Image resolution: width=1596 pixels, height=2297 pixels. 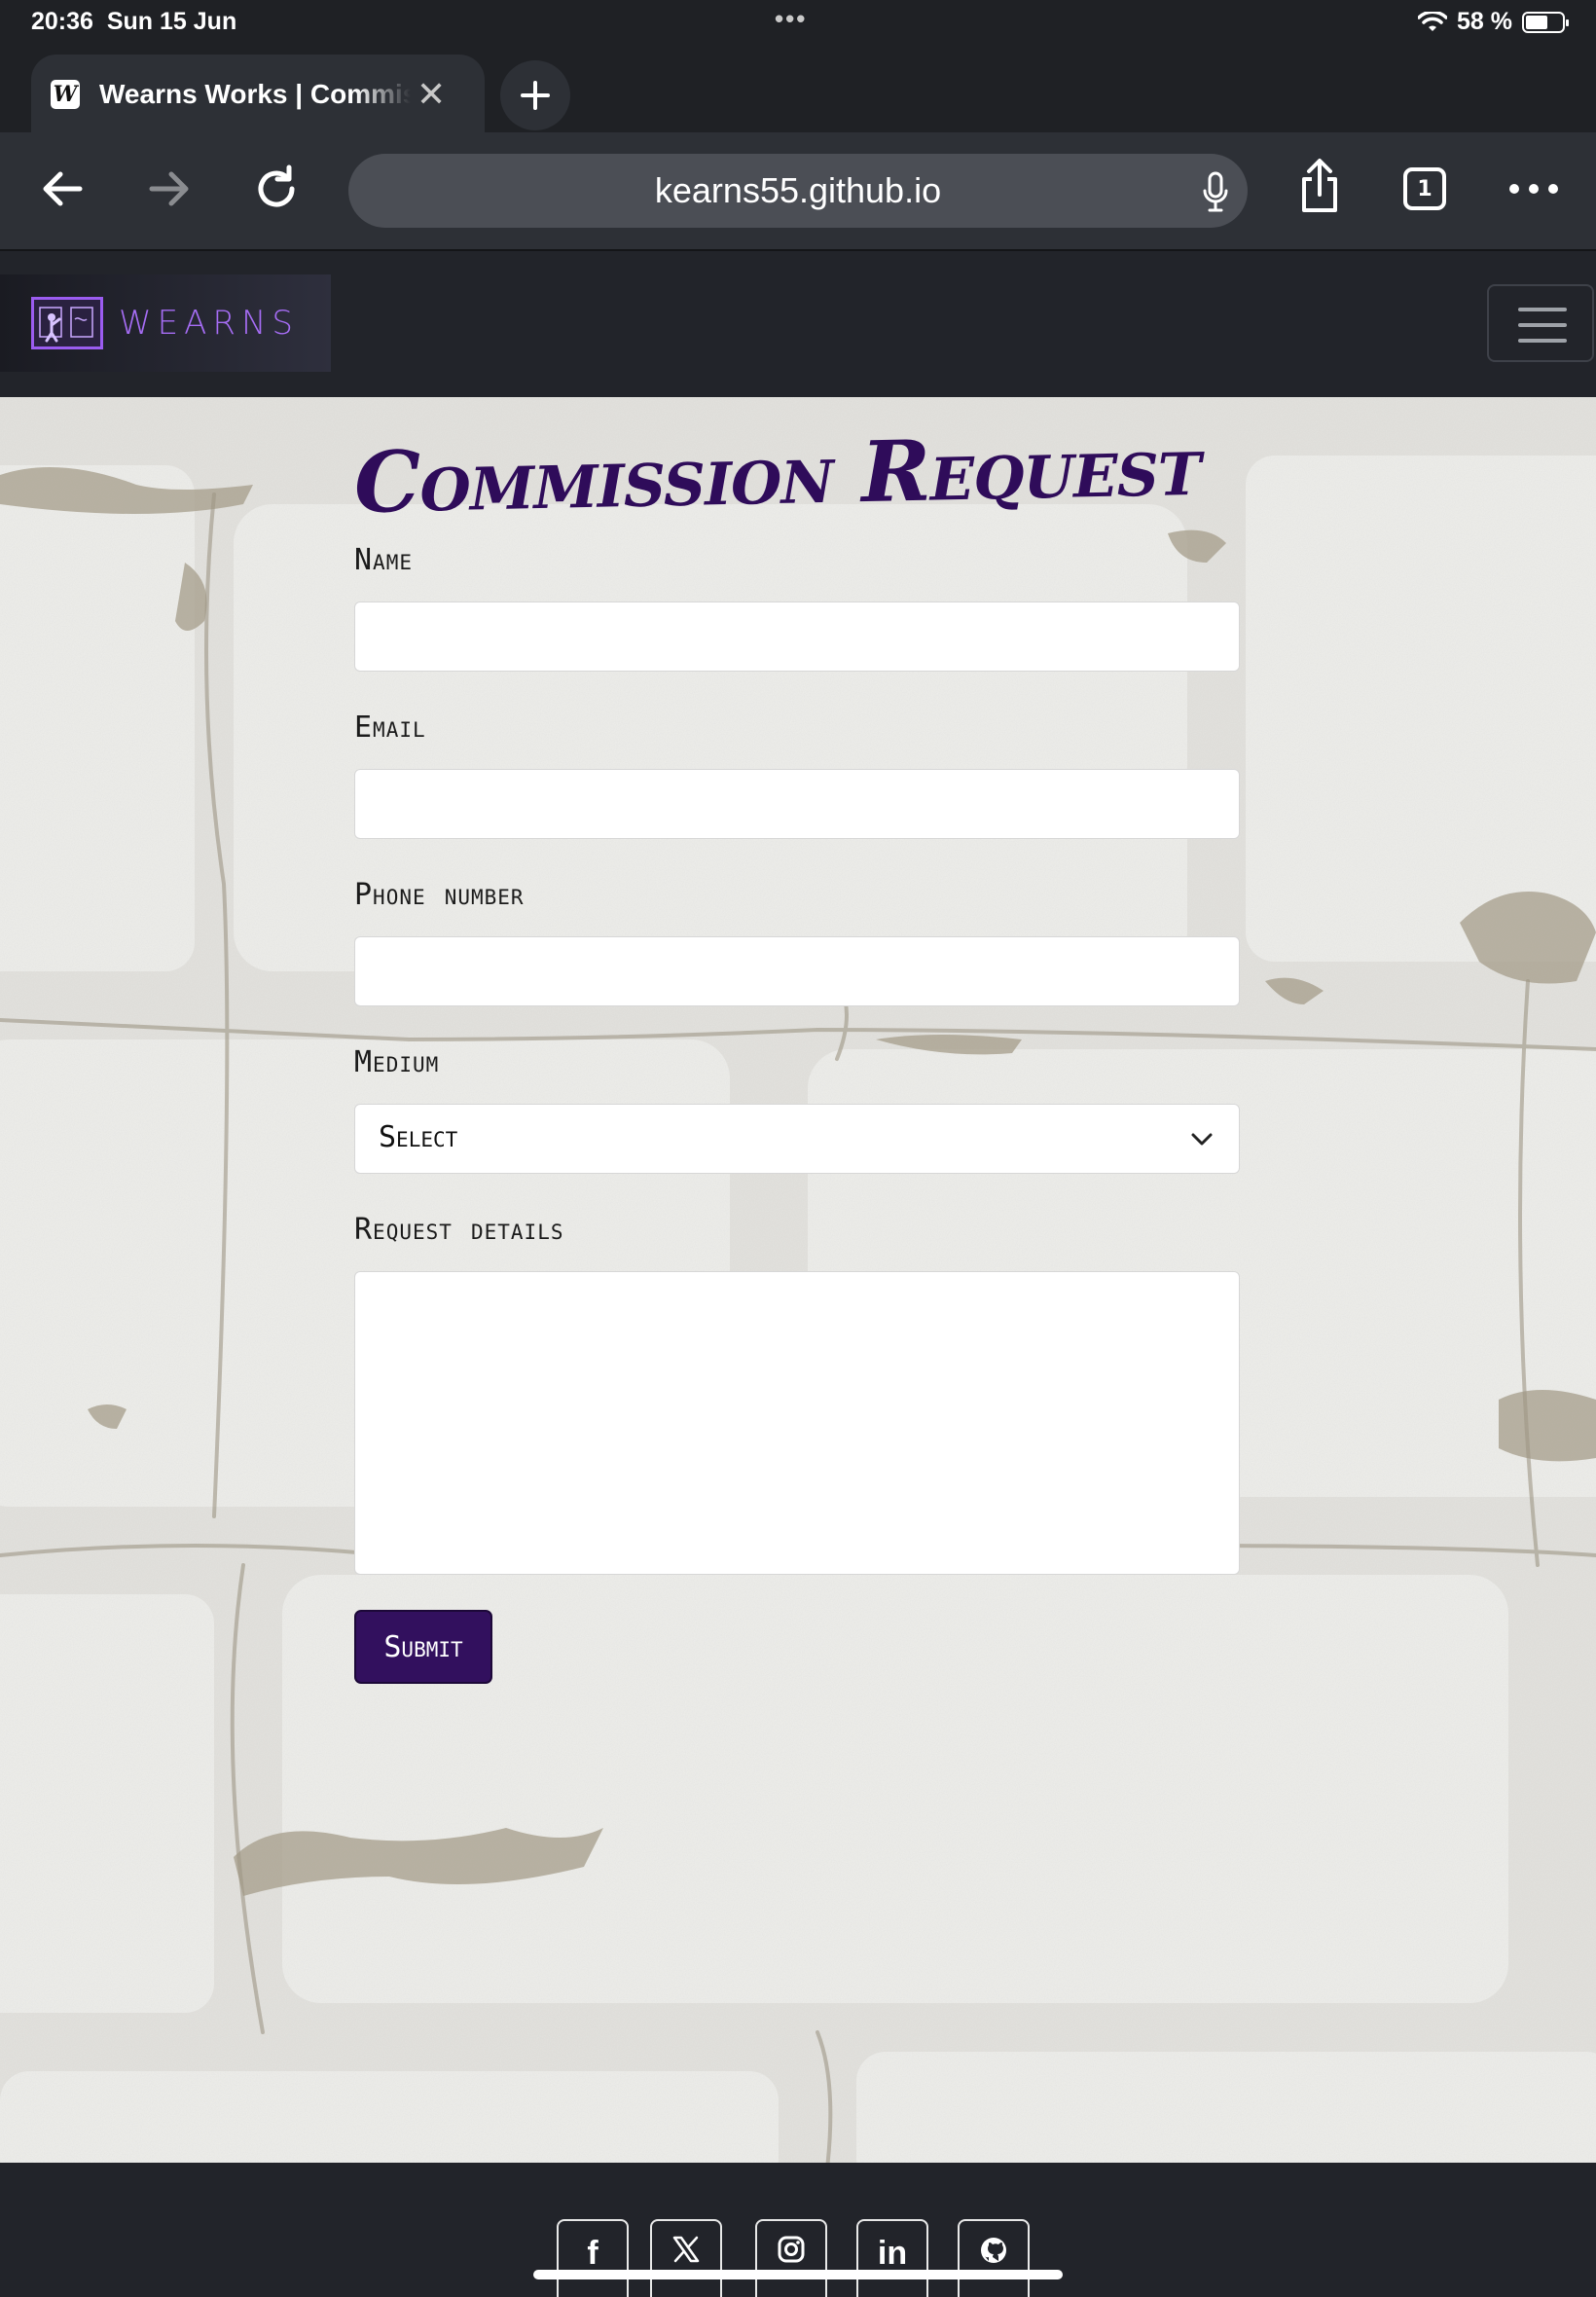 What do you see at coordinates (1545, 22) in the screenshot?
I see `battery-icon` at bounding box center [1545, 22].